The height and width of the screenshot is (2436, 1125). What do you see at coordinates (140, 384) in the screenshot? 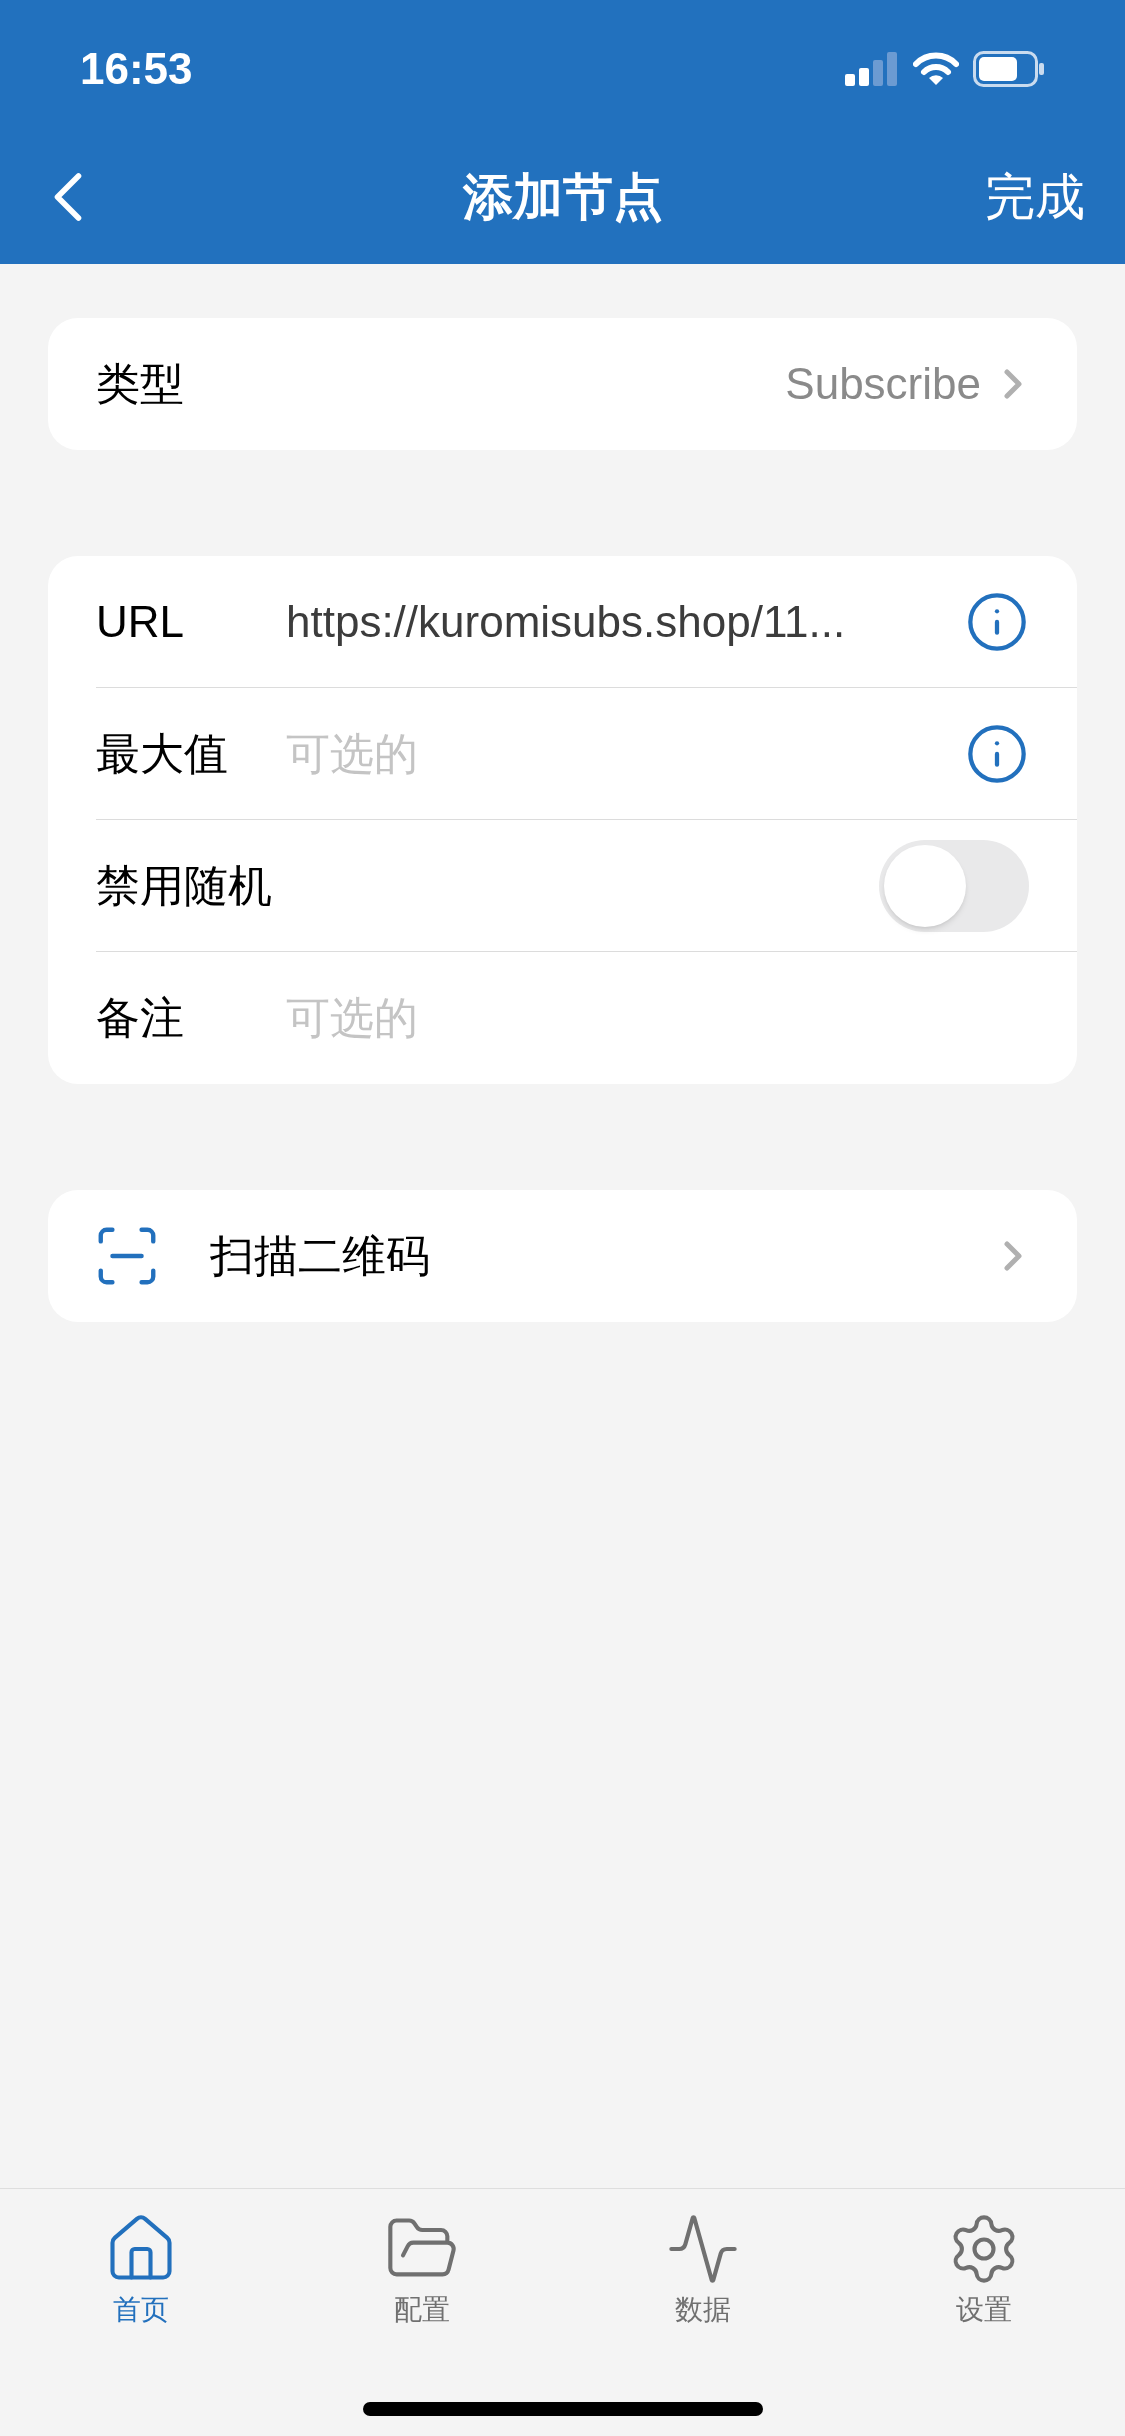
I see `field-label: 类型` at bounding box center [140, 384].